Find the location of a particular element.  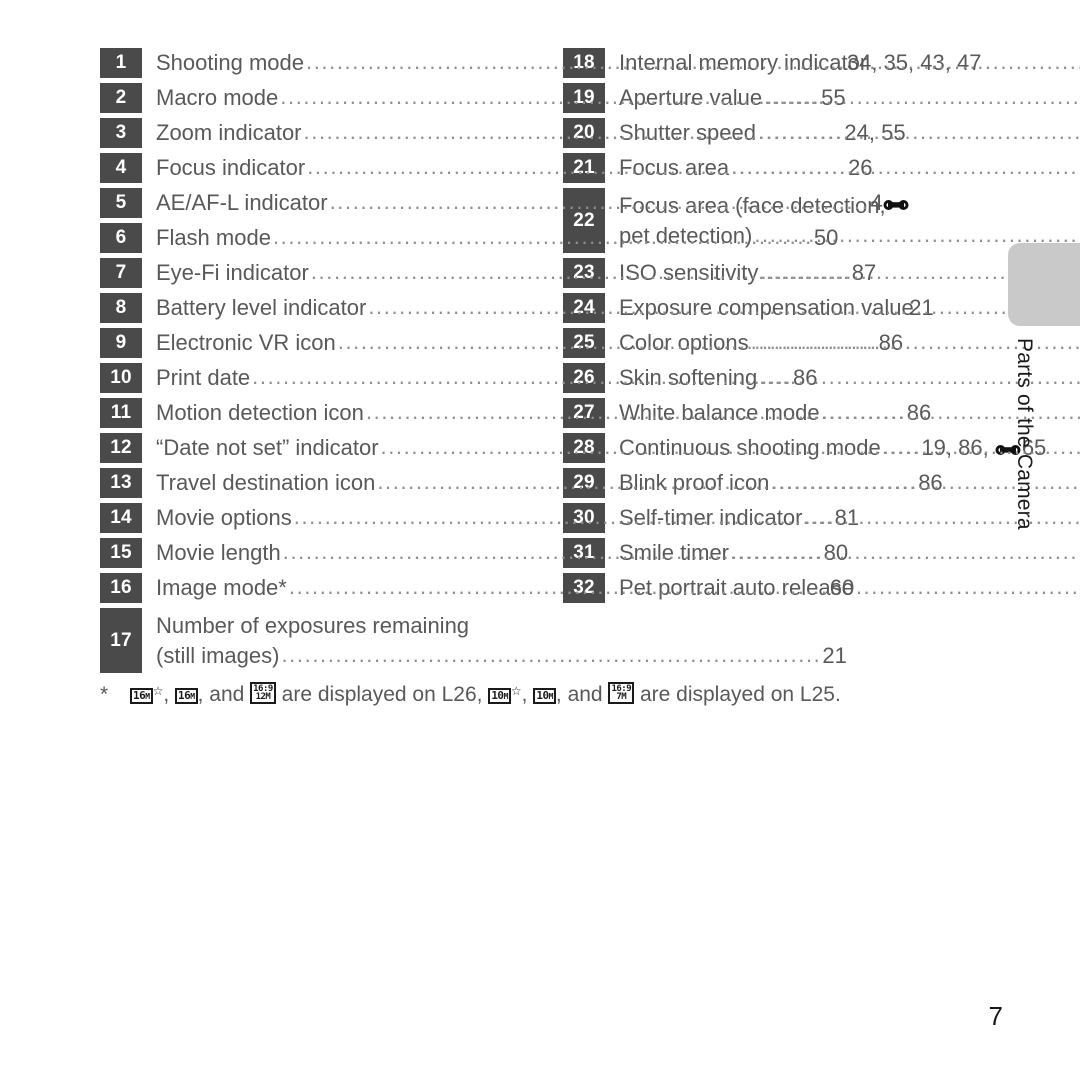

index-number-badge: 13 is located at coordinates (121, 483).